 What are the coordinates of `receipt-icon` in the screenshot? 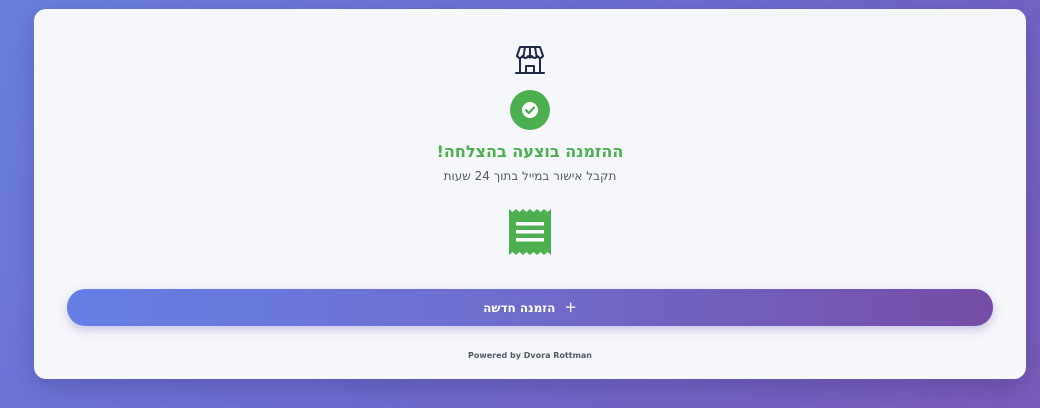 It's located at (530, 232).